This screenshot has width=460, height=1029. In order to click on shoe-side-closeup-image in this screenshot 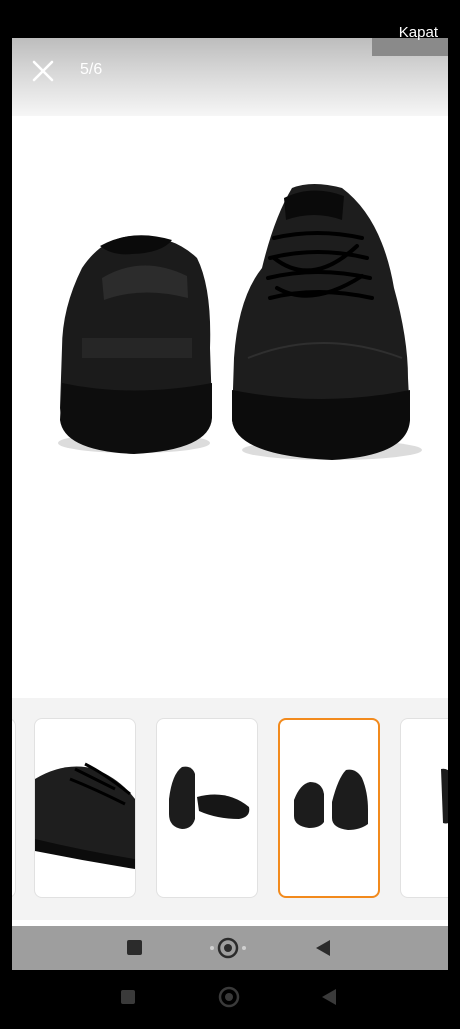, I will do `click(85, 815)`.